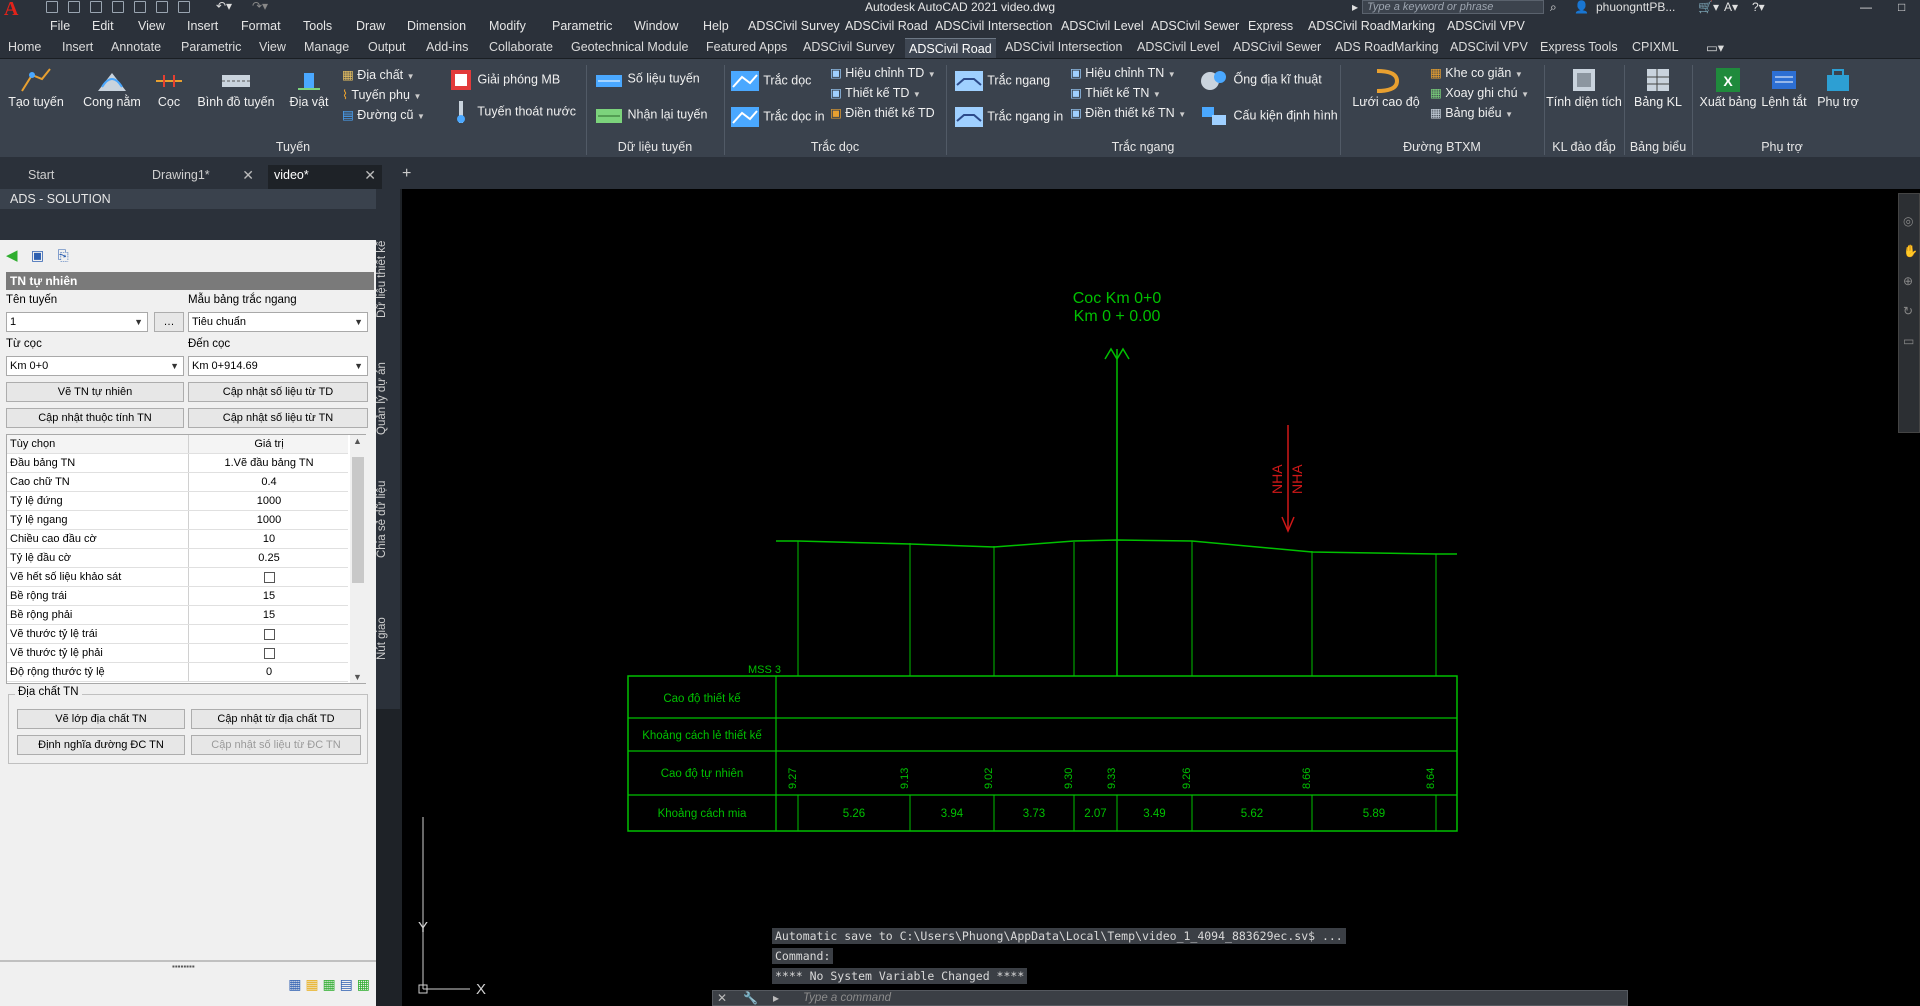 This screenshot has height=1006, width=1920. I want to click on tab-quan-ly-du-an: Quản lý dự án, so click(388, 399).